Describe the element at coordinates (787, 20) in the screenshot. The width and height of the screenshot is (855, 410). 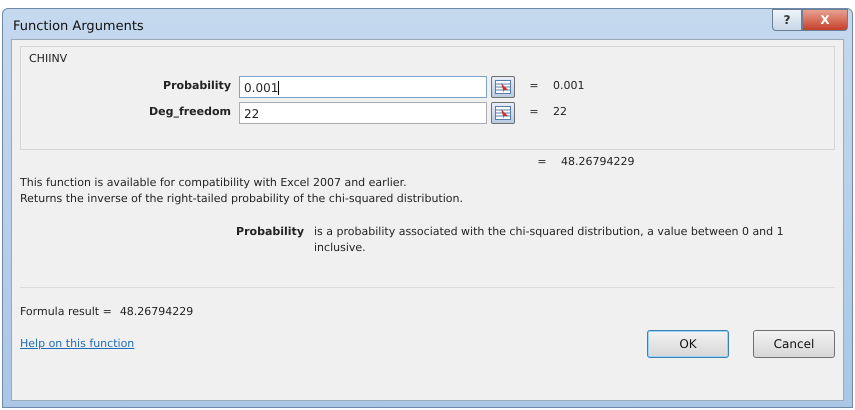
I see `help-button: ?` at that location.